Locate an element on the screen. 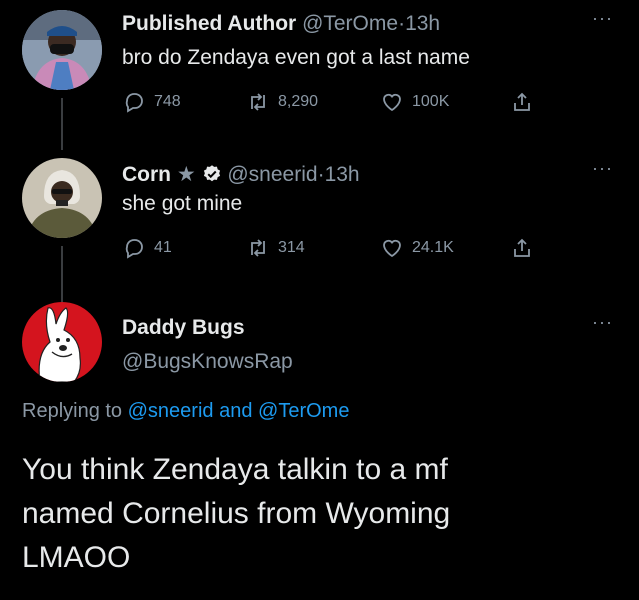 This screenshot has height=600, width=639. tweet-text: bro do Zendaya even got a last name is located at coordinates (296, 57).